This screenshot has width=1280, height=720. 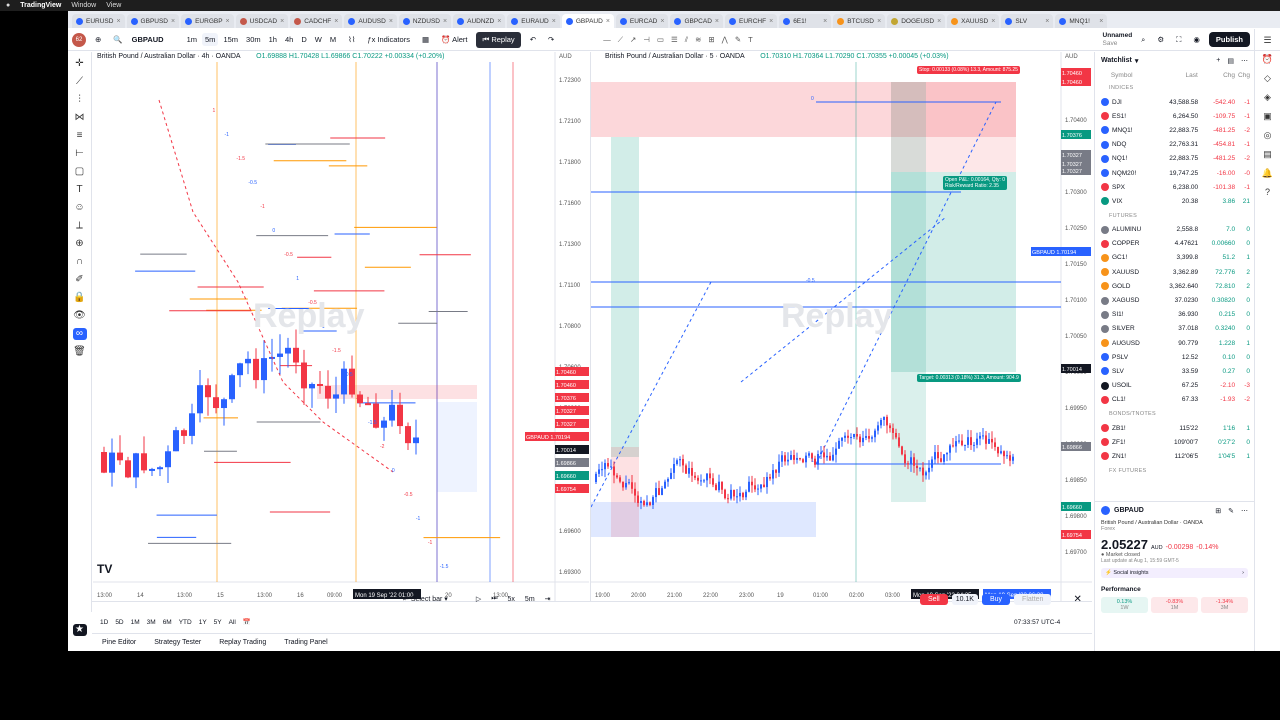 What do you see at coordinates (1174, 329) in the screenshot?
I see `watchlist-row: SILVER 37.018 0.3240 0` at bounding box center [1174, 329].